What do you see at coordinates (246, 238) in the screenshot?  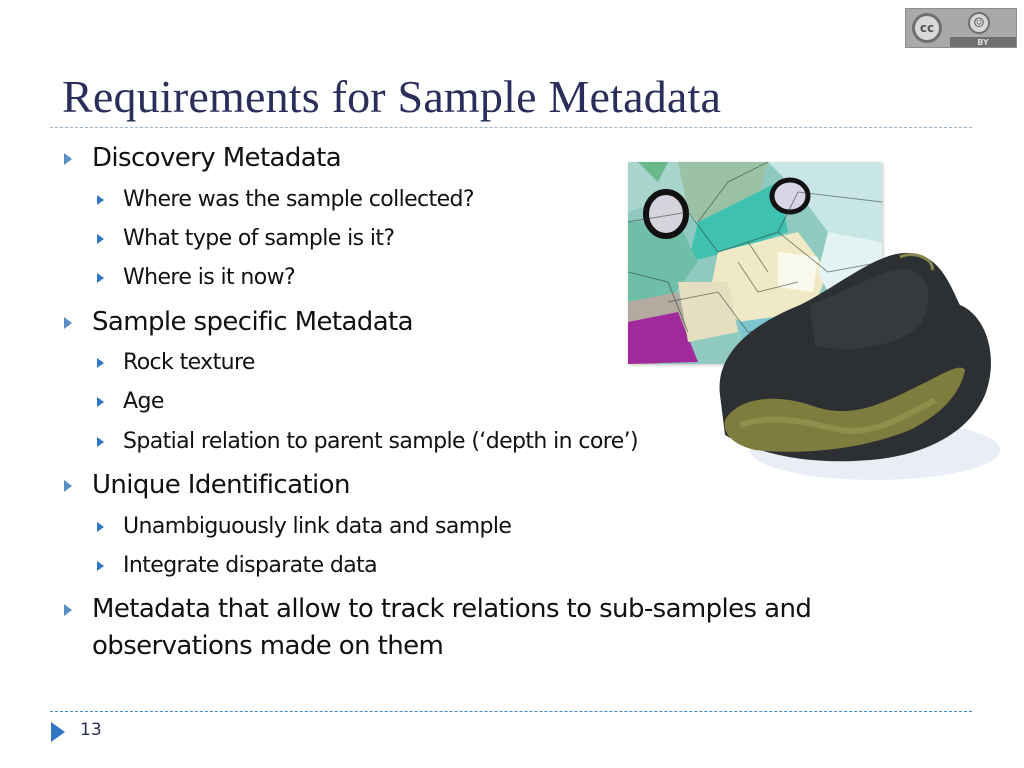 I see `bullet-item: What type of sample is it?` at bounding box center [246, 238].